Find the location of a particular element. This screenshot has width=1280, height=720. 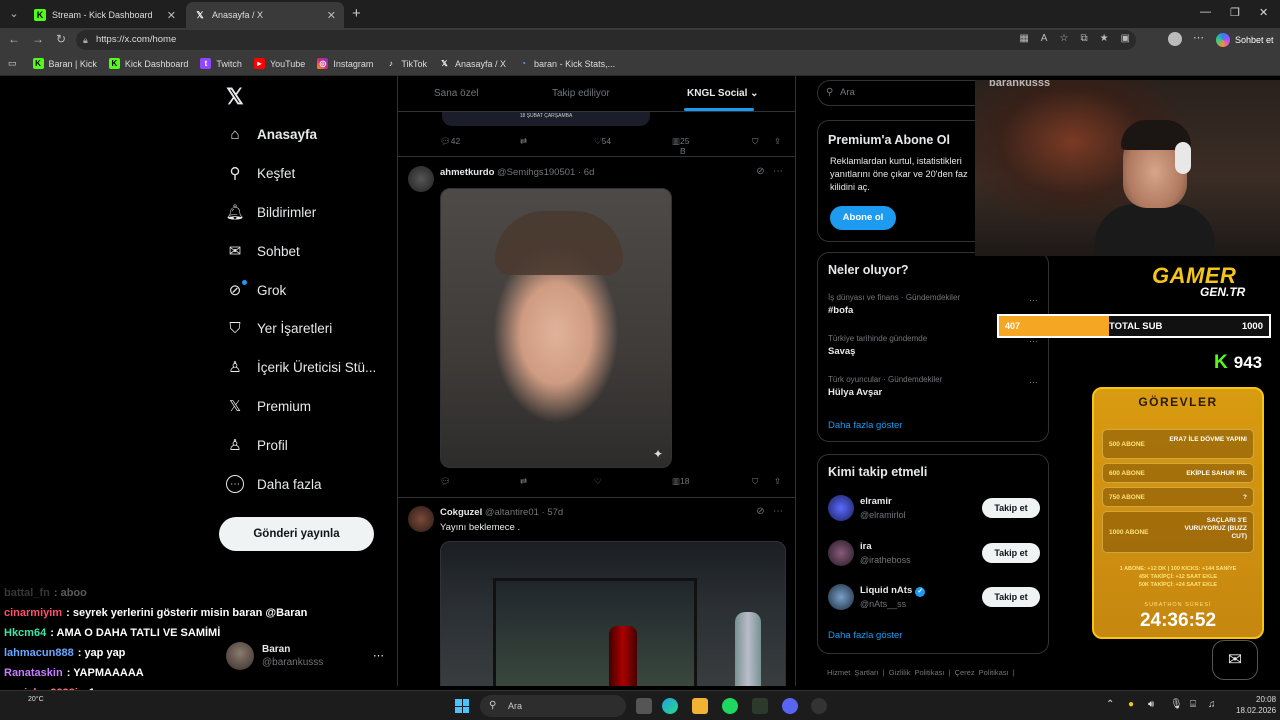

url-input: 🔒︎ https://x.com/home is located at coordinates (606, 40).